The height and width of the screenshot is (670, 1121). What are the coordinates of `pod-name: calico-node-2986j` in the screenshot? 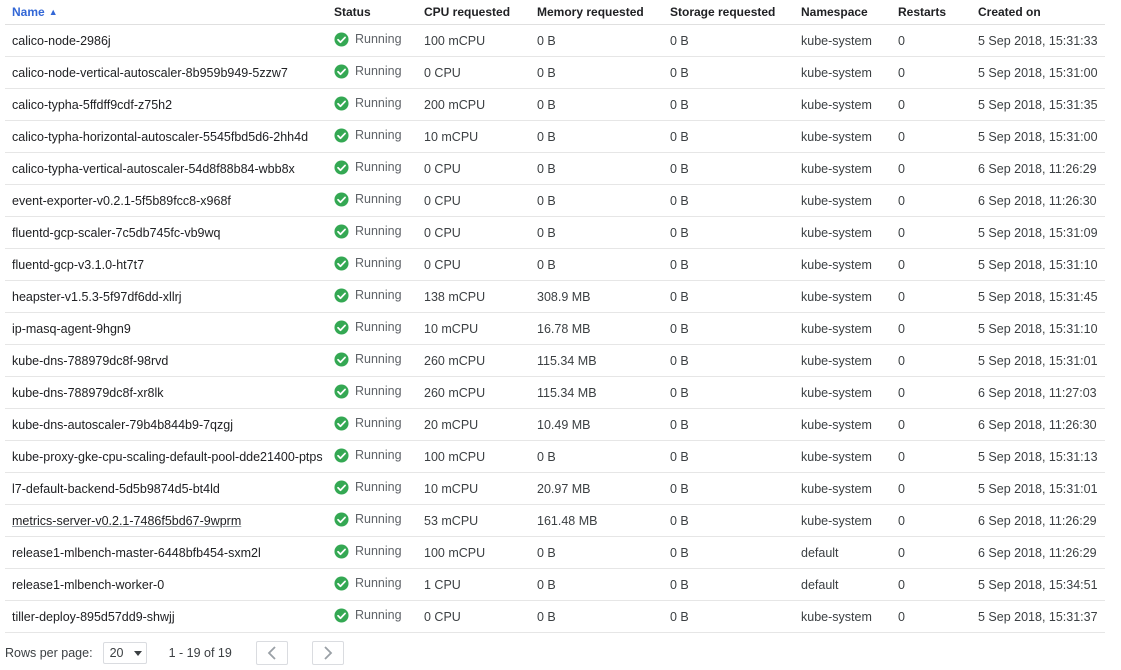 It's located at (169, 40).